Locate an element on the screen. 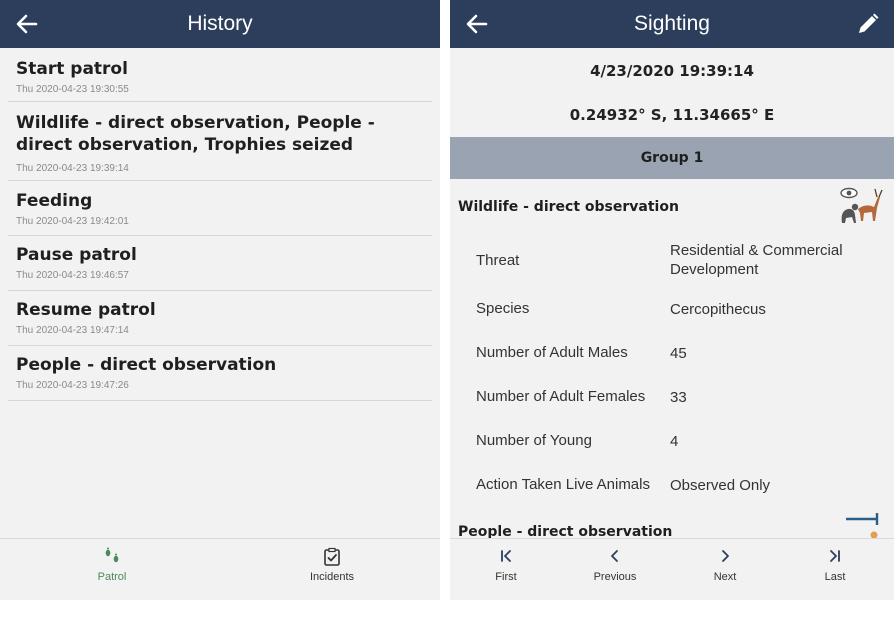 This screenshot has height=644, width=894. history-item-name: Feeding is located at coordinates (54, 201).